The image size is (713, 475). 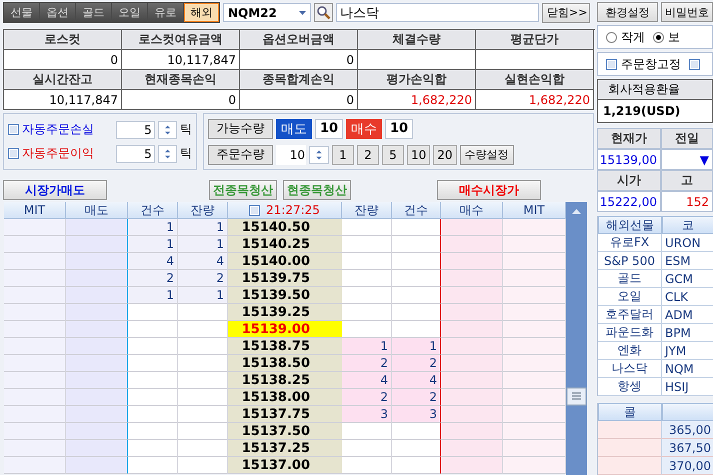 What do you see at coordinates (437, 12) in the screenshot?
I see `symbol-name-field: 나스닥` at bounding box center [437, 12].